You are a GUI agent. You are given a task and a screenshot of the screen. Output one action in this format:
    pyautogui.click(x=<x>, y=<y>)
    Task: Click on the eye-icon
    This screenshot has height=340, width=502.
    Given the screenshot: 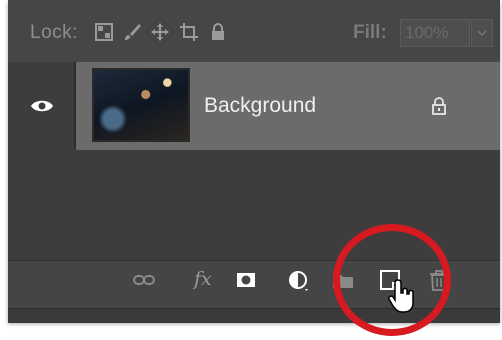 What is the action you would take?
    pyautogui.click(x=42, y=106)
    